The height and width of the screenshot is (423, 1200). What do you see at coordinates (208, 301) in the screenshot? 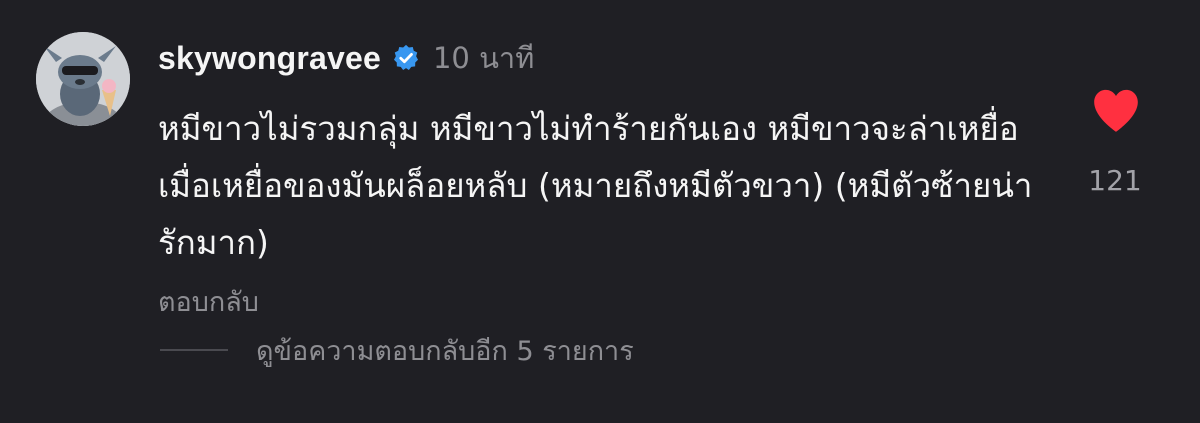
I see `reply-button: ตอบกลับ` at bounding box center [208, 301].